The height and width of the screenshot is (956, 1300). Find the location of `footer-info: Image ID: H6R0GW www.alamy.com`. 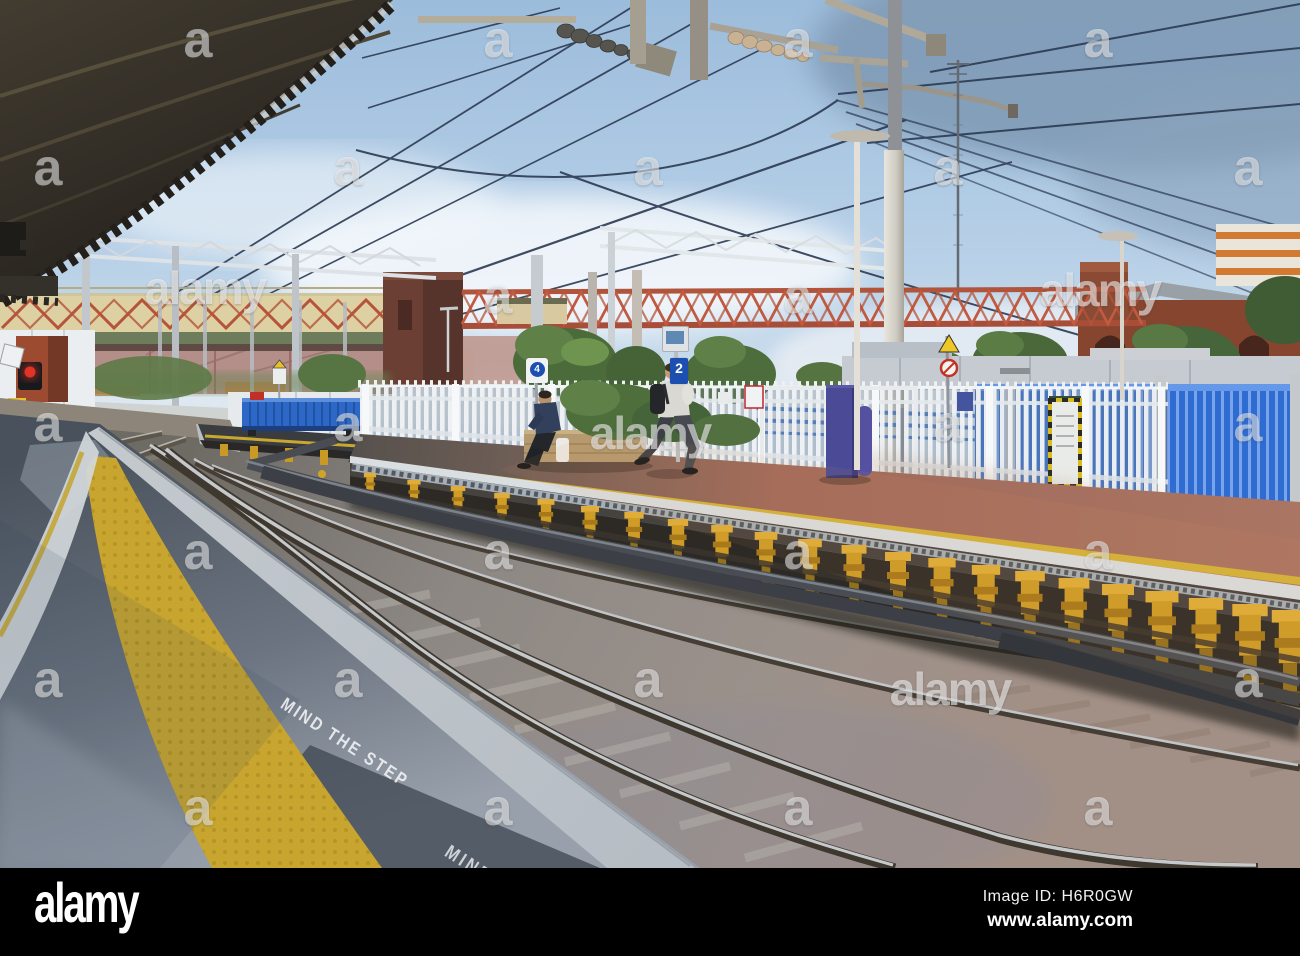

footer-info: Image ID: H6R0GW www.alamy.com is located at coordinates (1058, 910).